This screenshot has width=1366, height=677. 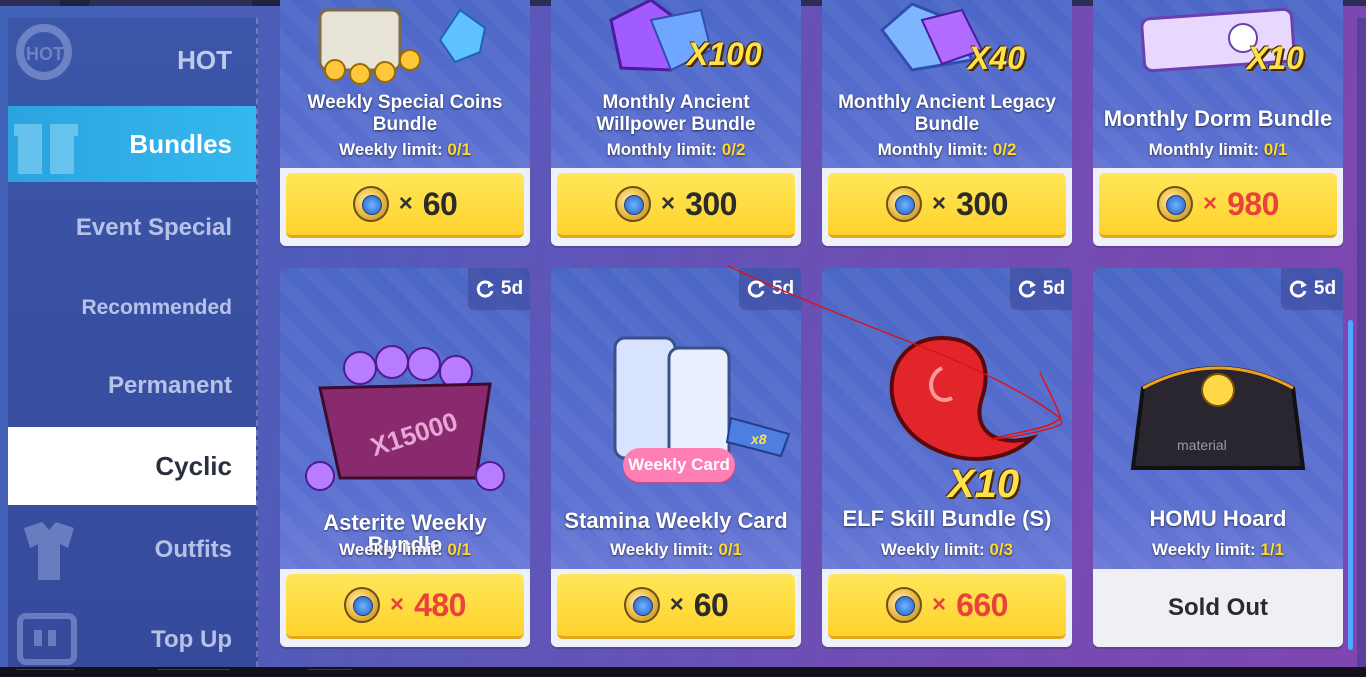 What do you see at coordinates (933, 149) in the screenshot?
I see `limit-label: Monthly limit:` at bounding box center [933, 149].